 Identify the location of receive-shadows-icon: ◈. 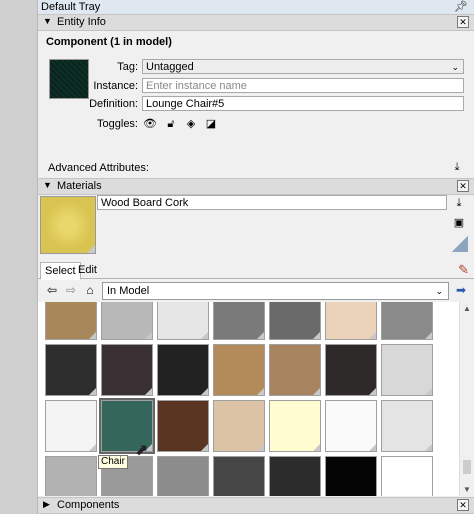
(191, 124).